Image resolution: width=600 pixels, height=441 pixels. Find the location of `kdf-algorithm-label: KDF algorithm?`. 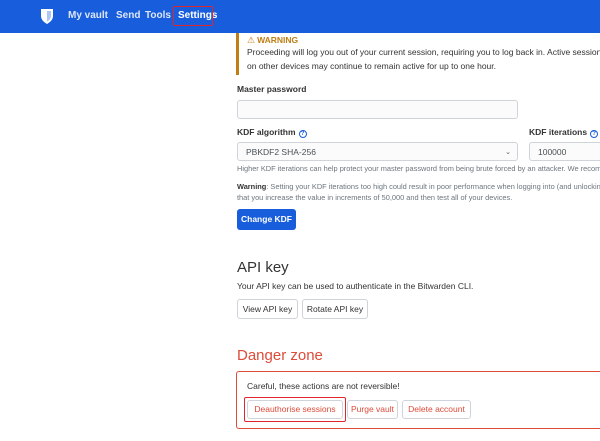

kdf-algorithm-label: KDF algorithm? is located at coordinates (272, 132).